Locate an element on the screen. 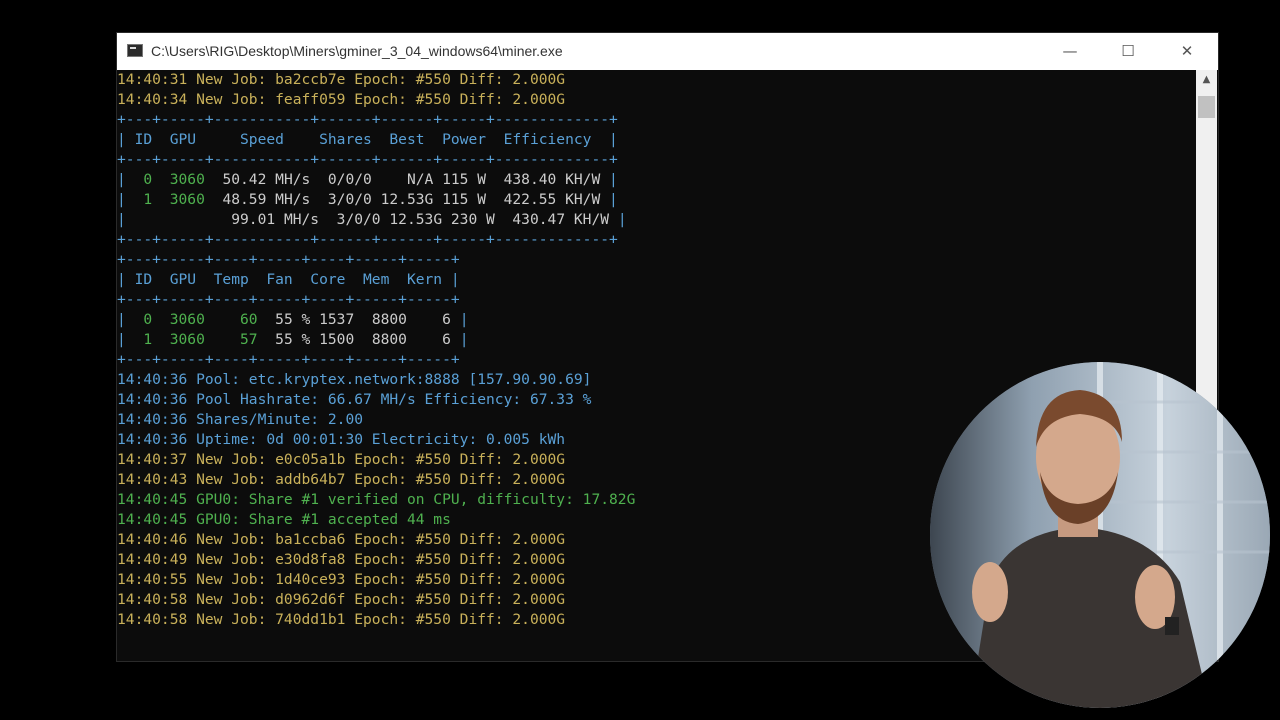 This screenshot has height=720, width=1280. close-button: ✕ is located at coordinates (1187, 51).